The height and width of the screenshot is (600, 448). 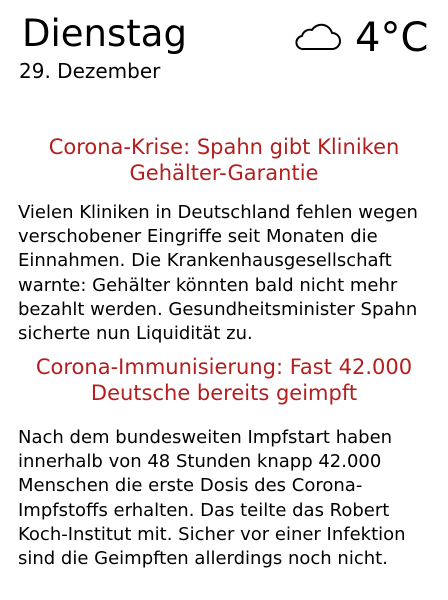 I want to click on day-of-week: Dienstag, so click(x=104, y=33).